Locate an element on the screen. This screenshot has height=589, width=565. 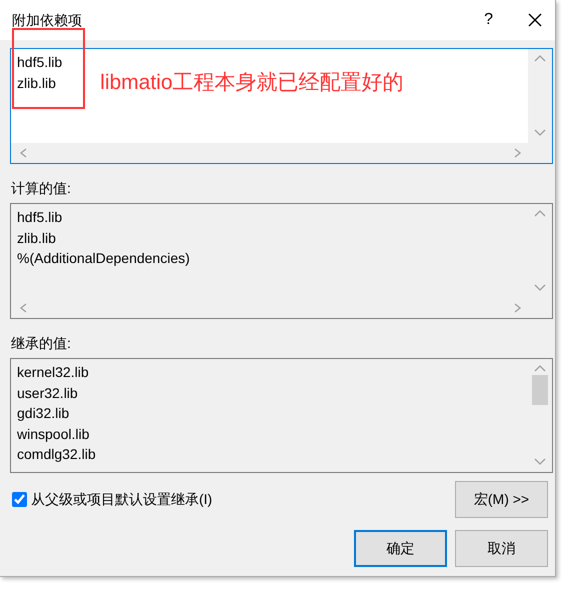
list-item: zlib.lib is located at coordinates (37, 238).